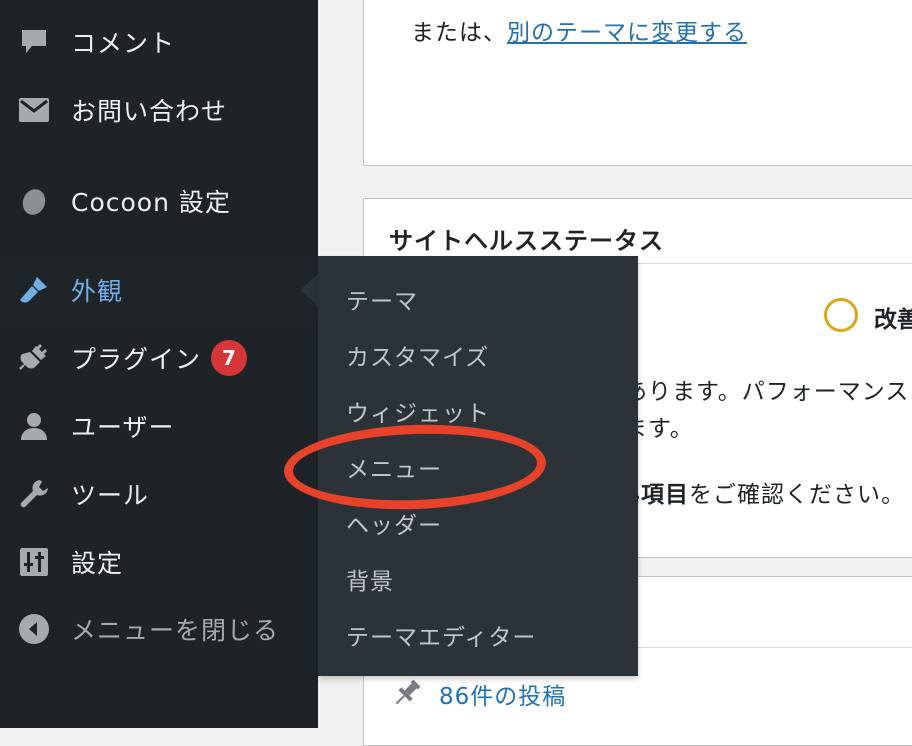 The height and width of the screenshot is (746, 912). Describe the element at coordinates (34, 42) in the screenshot. I see `comment-icon` at that location.